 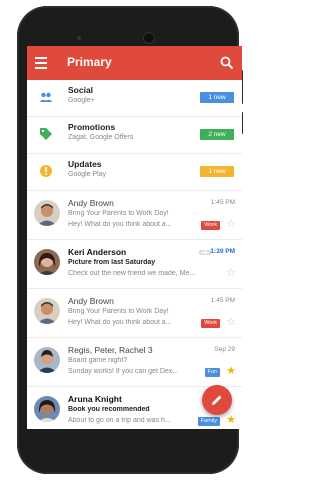 I want to click on people-icon, so click(x=46, y=97).